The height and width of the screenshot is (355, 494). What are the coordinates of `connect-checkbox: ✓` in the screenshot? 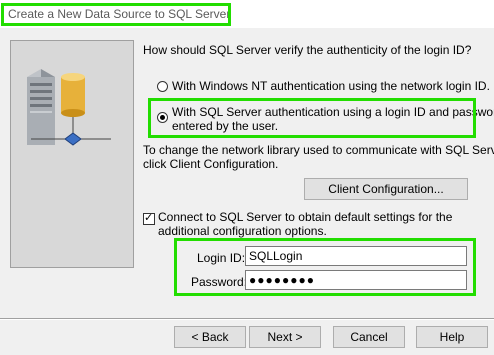 It's located at (149, 218).